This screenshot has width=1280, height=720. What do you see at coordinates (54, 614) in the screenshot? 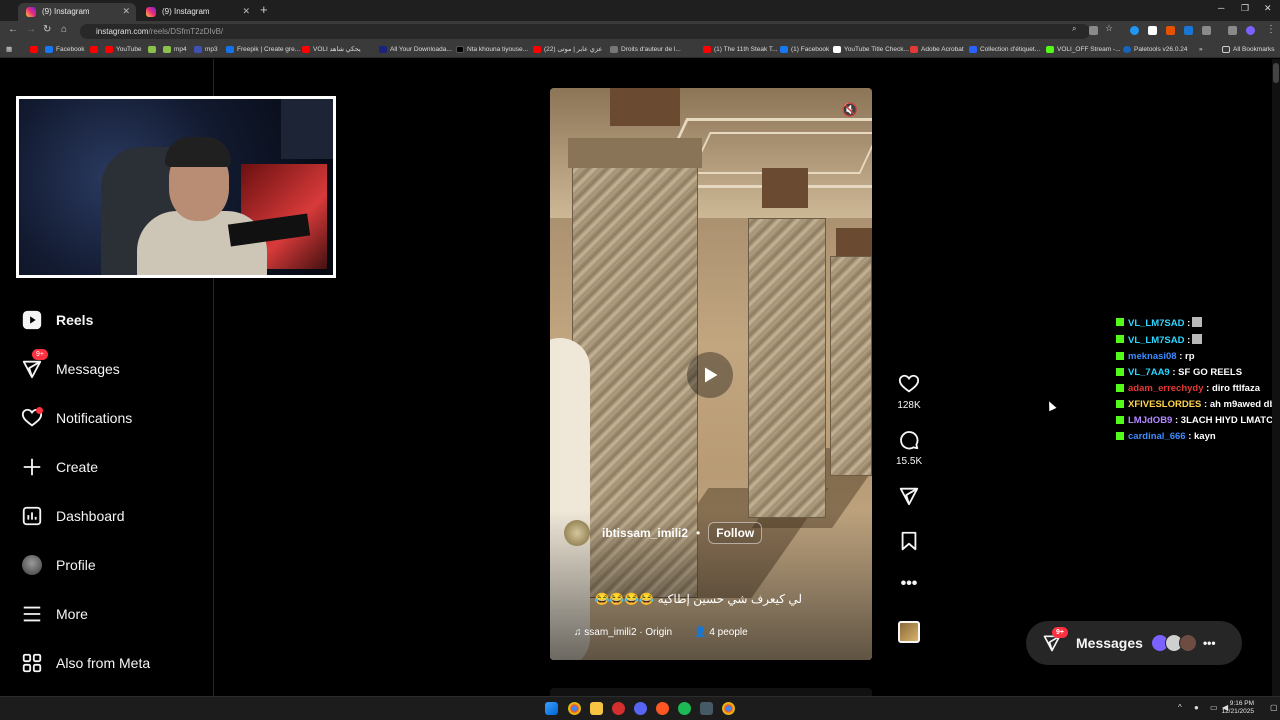
I see `sidebar-item-more: More` at bounding box center [54, 614].